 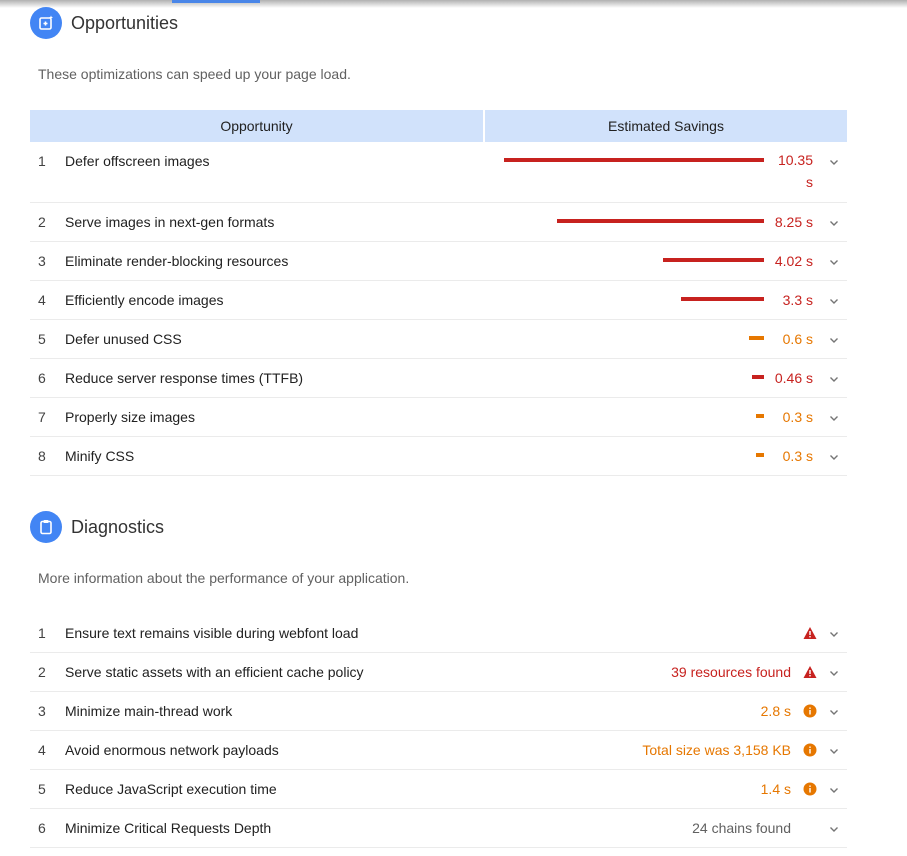 I want to click on diagnostic-row: 5 Reduce JavaScript execution time 1.4 s, so click(x=438, y=789).